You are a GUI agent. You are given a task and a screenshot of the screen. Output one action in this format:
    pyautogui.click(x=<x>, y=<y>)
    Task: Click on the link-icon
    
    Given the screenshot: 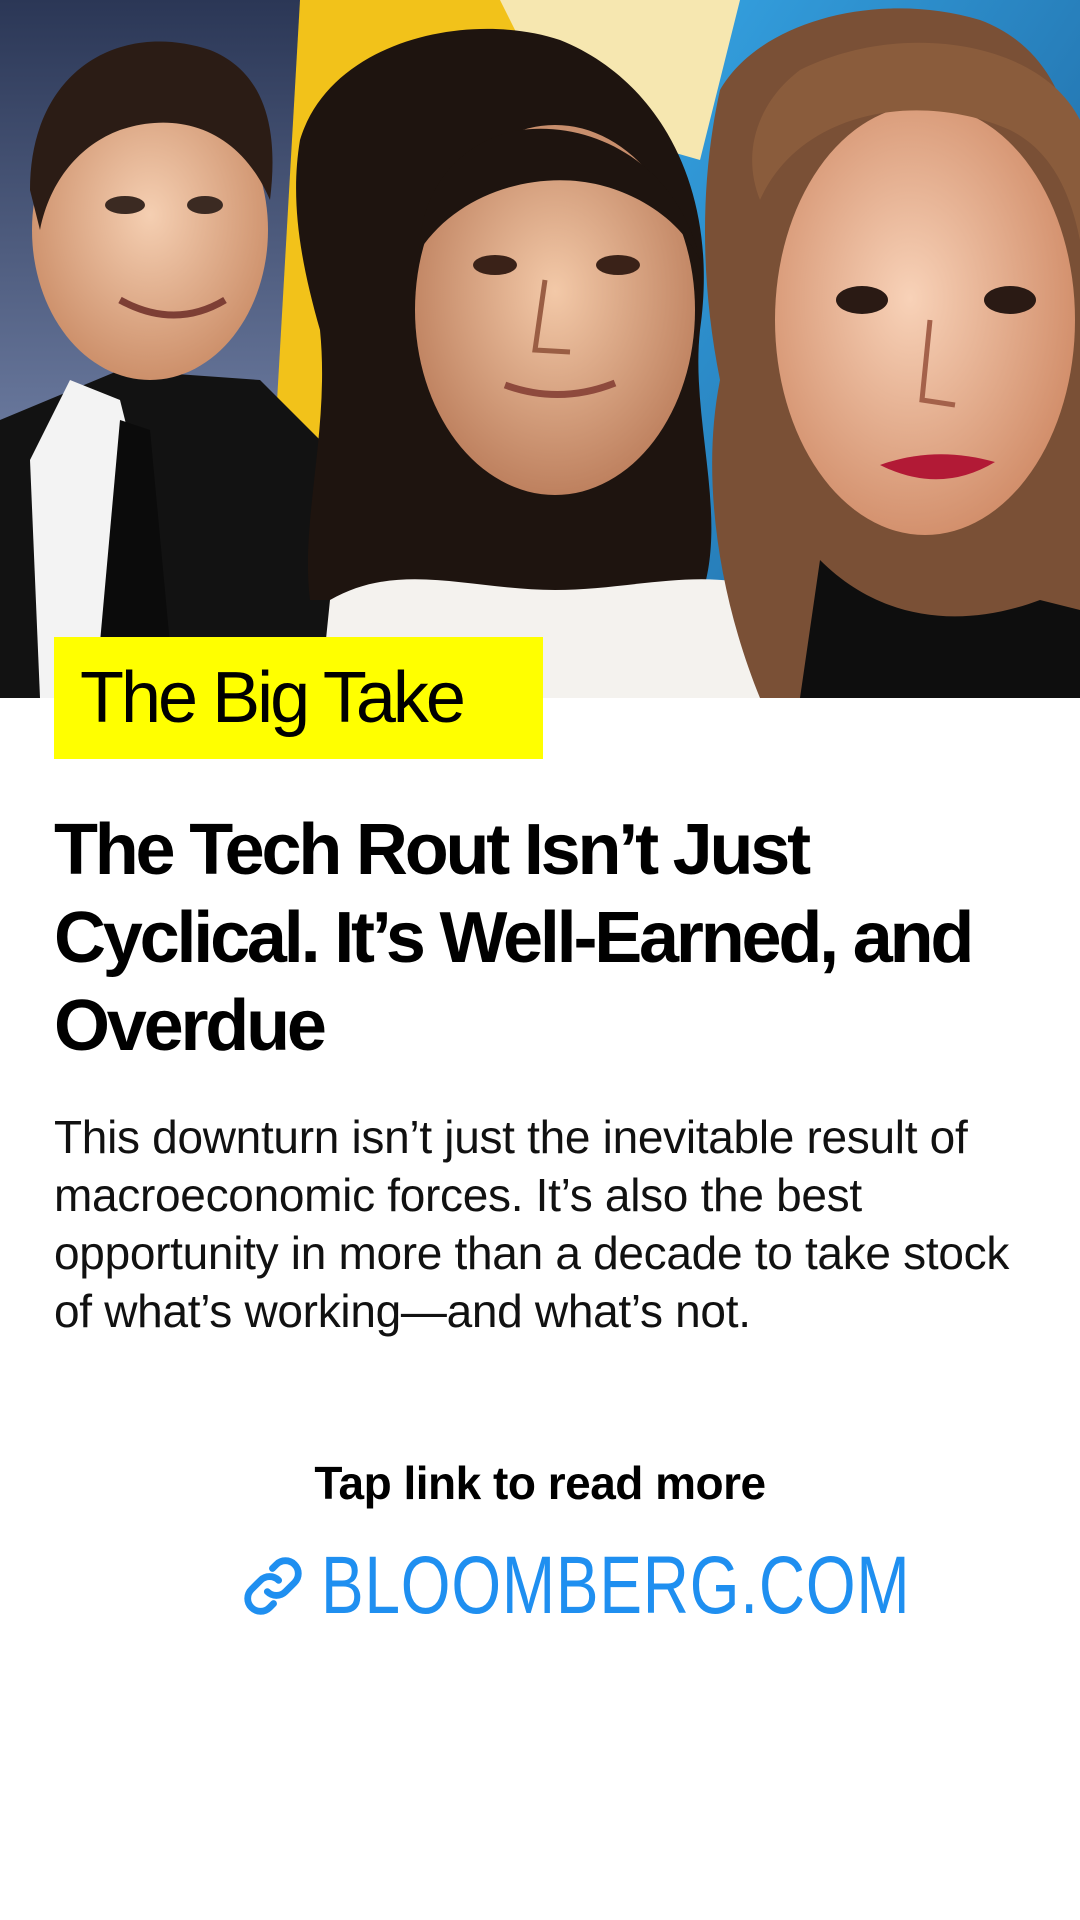 What is the action you would take?
    pyautogui.click(x=273, y=1586)
    